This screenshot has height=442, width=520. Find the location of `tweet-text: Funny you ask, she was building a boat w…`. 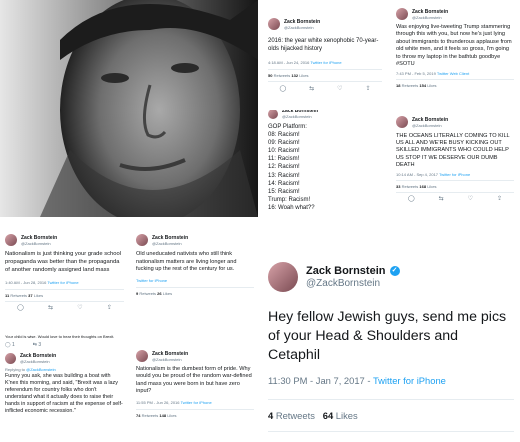

tweet-text: Funny you ask, she was building a boat w… is located at coordinates (64, 393).